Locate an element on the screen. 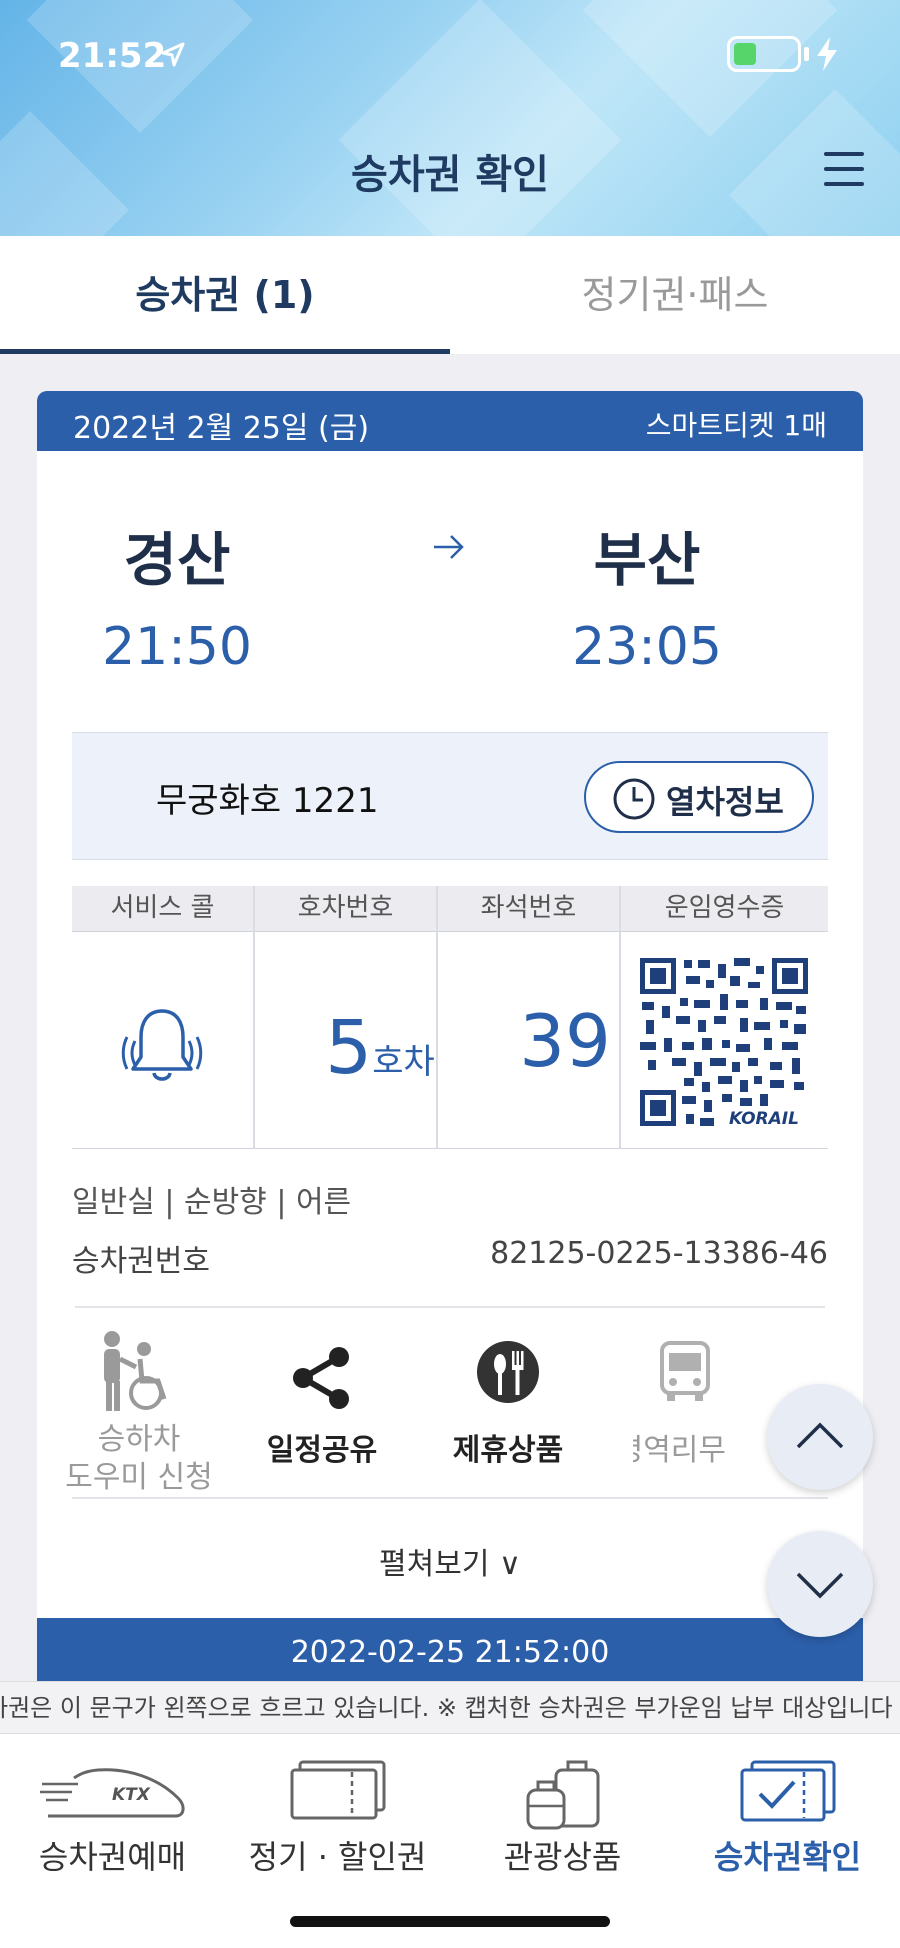  departure-station: 경산 is located at coordinates (177, 560).